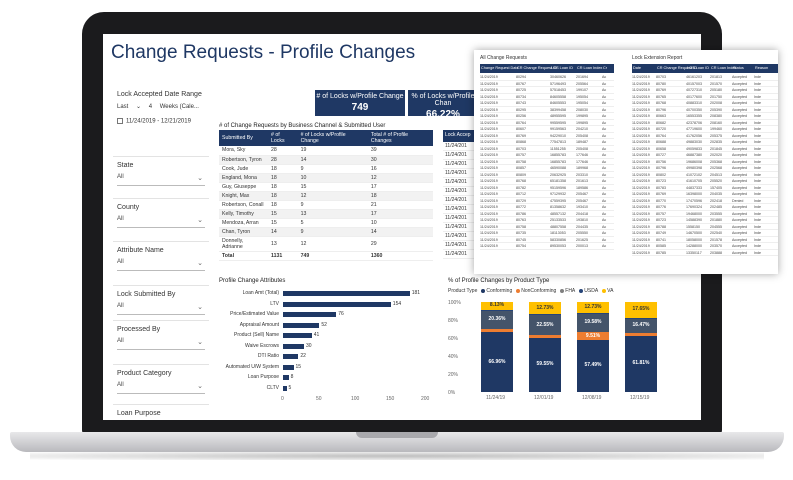 The image size is (793, 480). Describe the element at coordinates (154, 121) in the screenshot. I see `date-range-row: 11/24/2019 - 12/21/2019` at that location.